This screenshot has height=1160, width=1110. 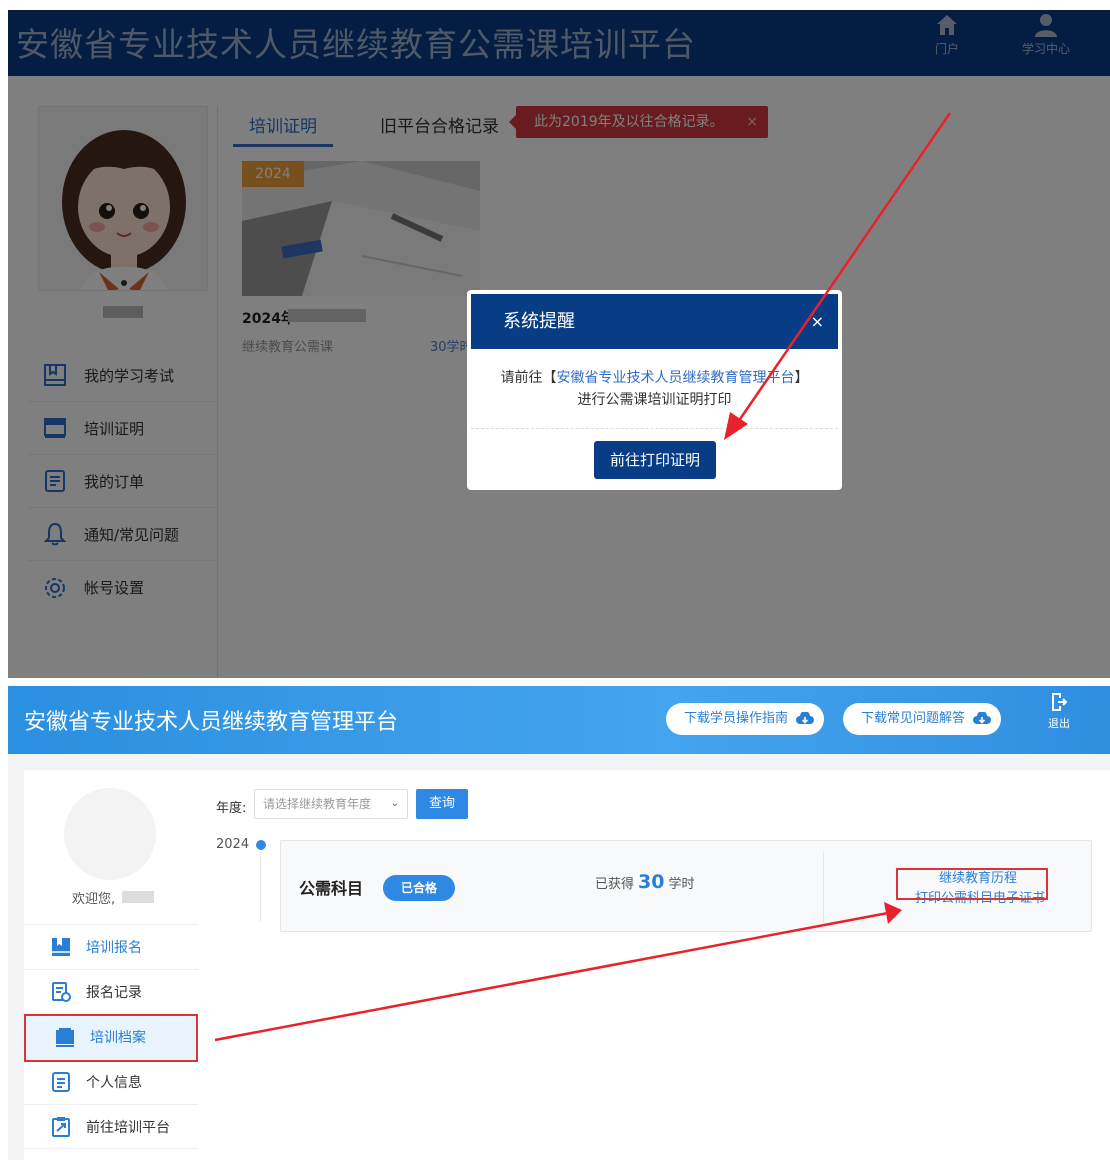 What do you see at coordinates (114, 993) in the screenshot?
I see `sidebar-item-label: 报名记录` at bounding box center [114, 993].